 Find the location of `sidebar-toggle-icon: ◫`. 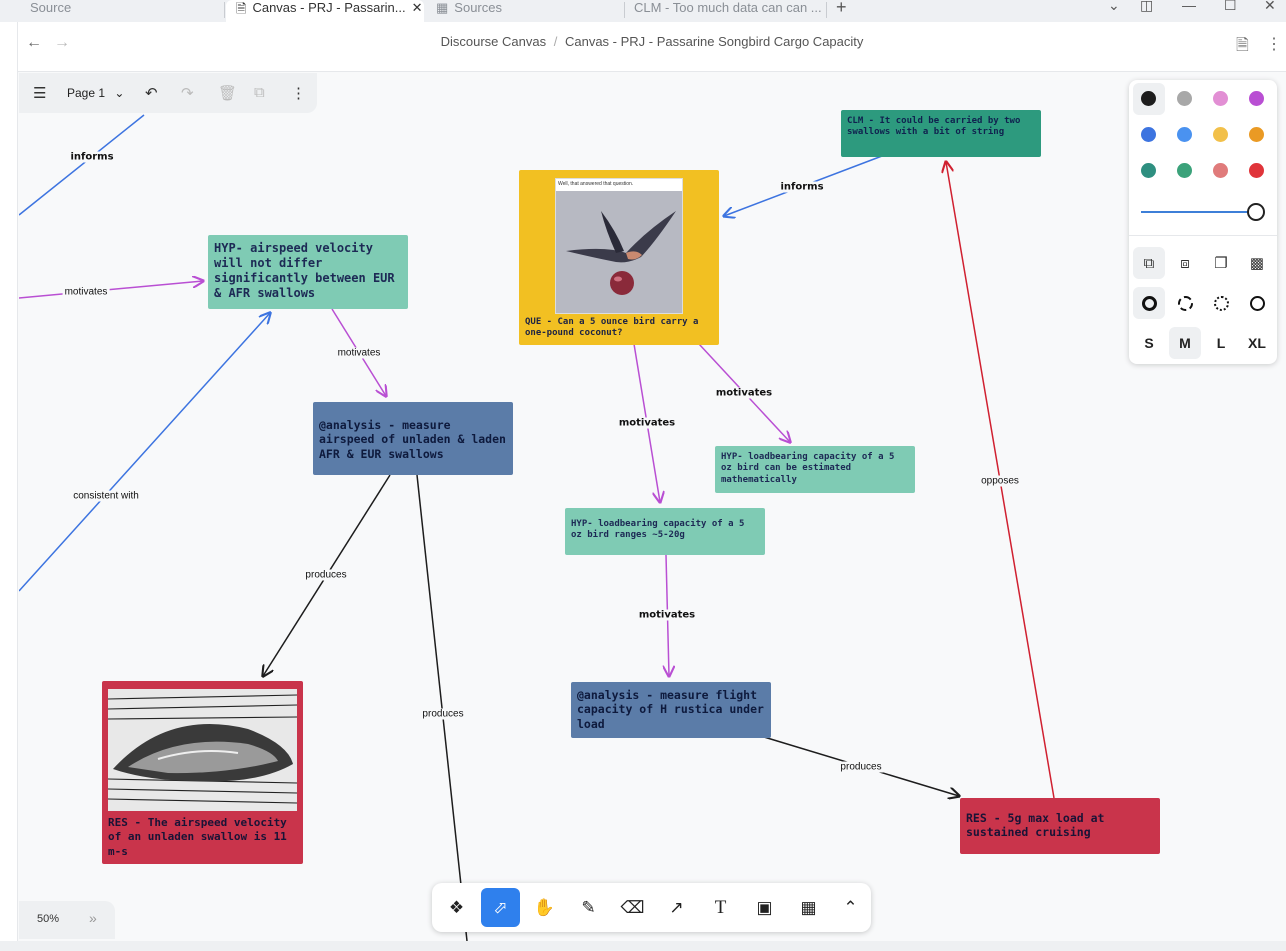

sidebar-toggle-icon: ◫ is located at coordinates (1146, 7).